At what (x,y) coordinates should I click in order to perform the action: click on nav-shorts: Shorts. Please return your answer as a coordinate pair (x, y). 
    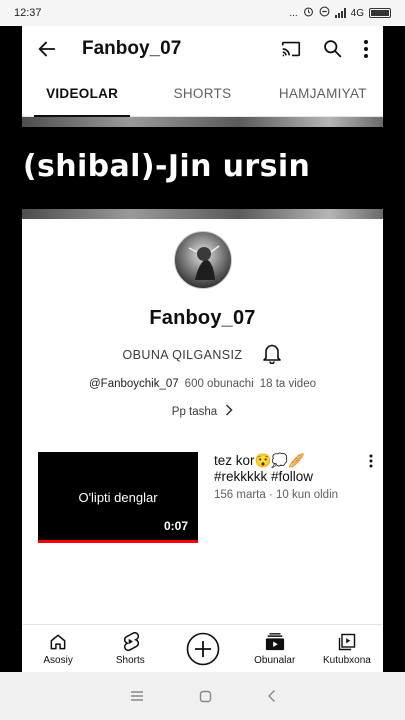
    Looking at the image, I should click on (130, 648).